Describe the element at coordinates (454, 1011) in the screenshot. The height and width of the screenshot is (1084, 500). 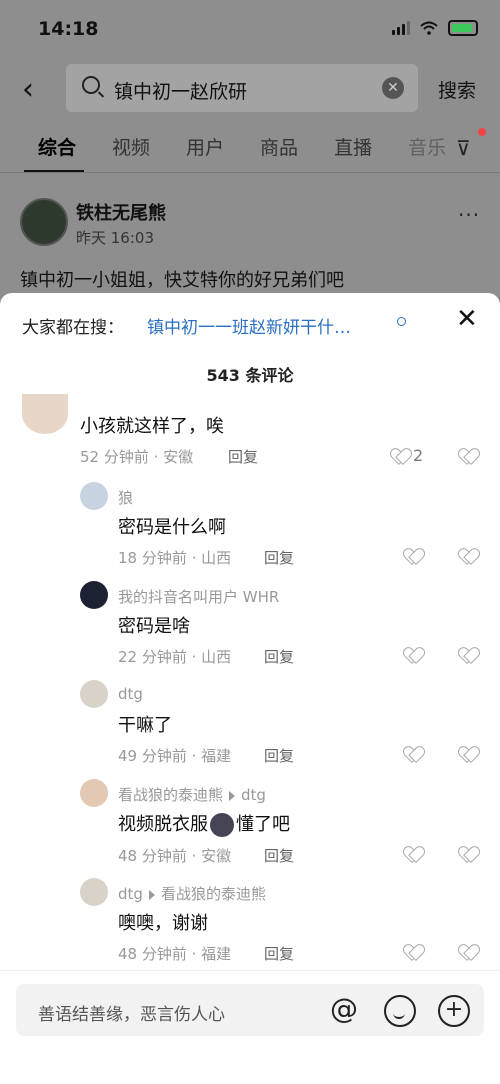
I see `plus-icon: +` at that location.